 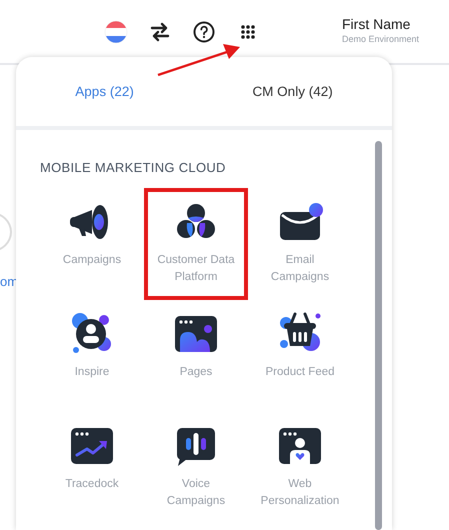 What do you see at coordinates (196, 244) in the screenshot?
I see `app-tile: Customer Data Platform` at bounding box center [196, 244].